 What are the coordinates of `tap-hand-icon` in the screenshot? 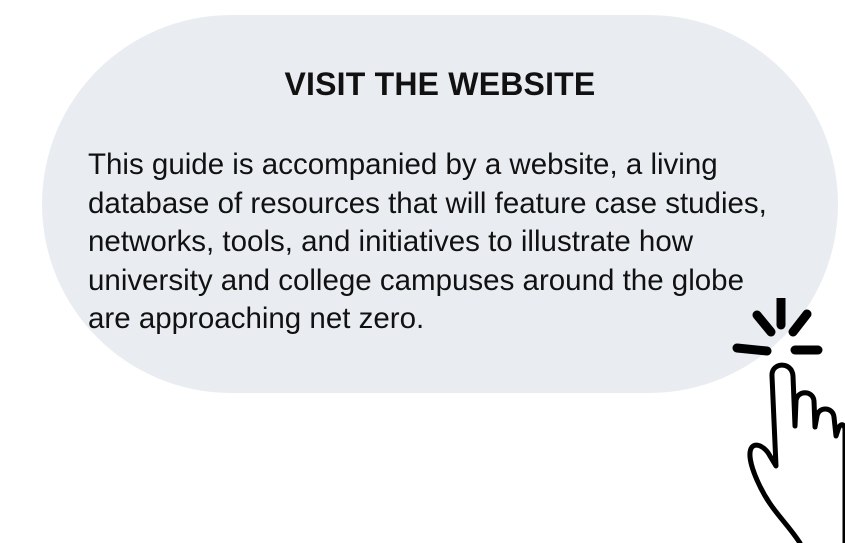 It's located at (788, 420).